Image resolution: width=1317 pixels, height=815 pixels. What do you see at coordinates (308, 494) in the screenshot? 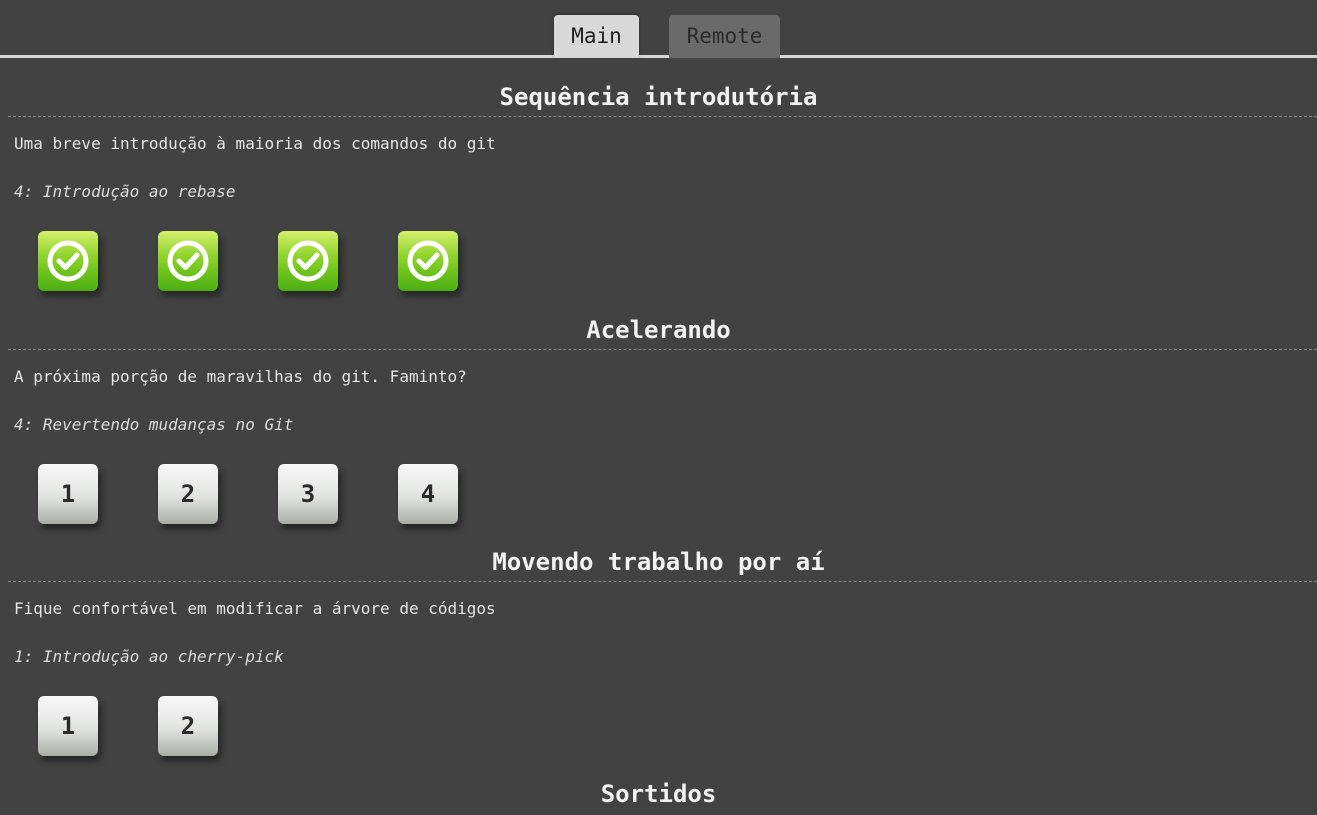
I see `level-button-3: 3` at bounding box center [308, 494].